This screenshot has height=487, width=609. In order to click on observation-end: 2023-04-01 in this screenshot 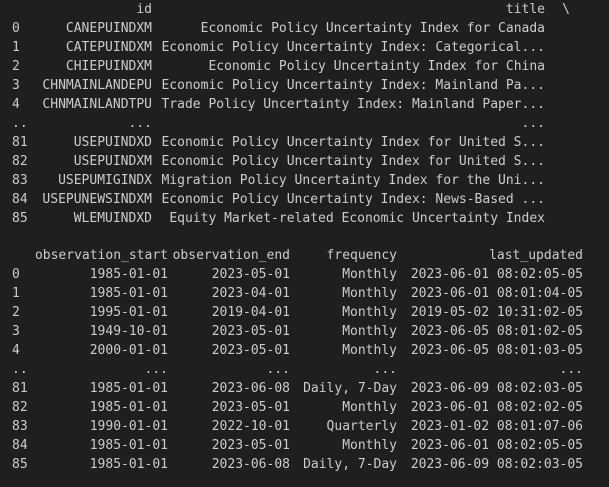, I will do `click(250, 293)`.